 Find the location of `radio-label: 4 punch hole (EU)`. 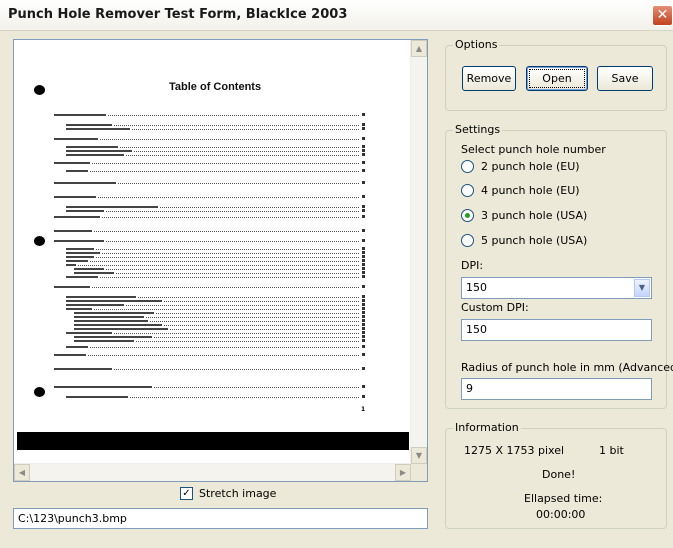

radio-label: 4 punch hole (EU) is located at coordinates (530, 190).